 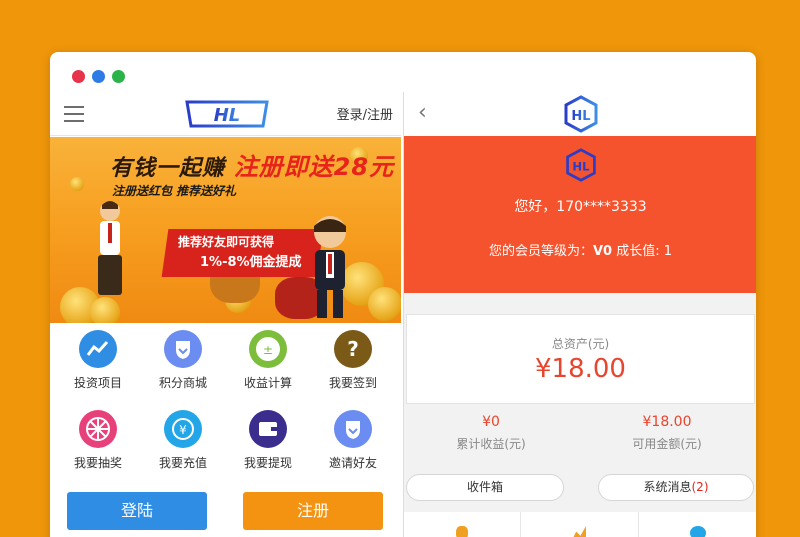 I want to click on total-assets-card: 总资产(元) ¥18.00, so click(x=580, y=359).